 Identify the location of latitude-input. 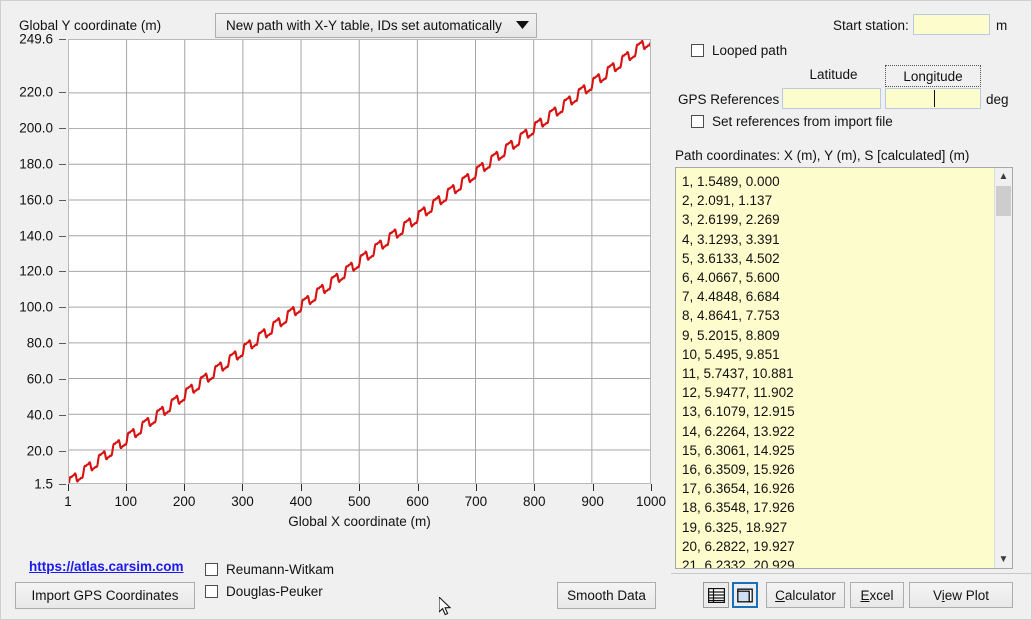
(831, 98).